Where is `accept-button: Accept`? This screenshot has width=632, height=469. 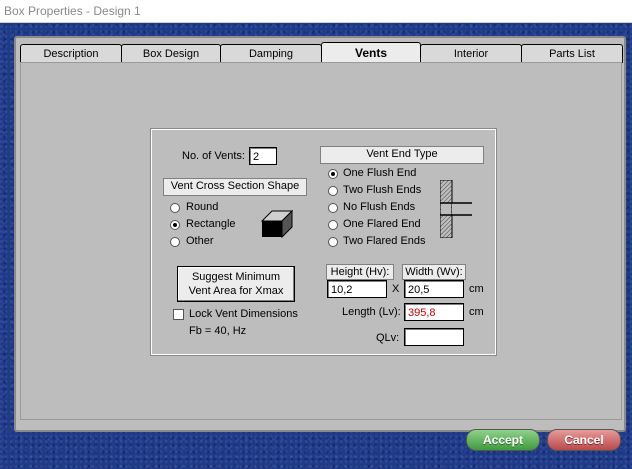 accept-button: Accept is located at coordinates (503, 440).